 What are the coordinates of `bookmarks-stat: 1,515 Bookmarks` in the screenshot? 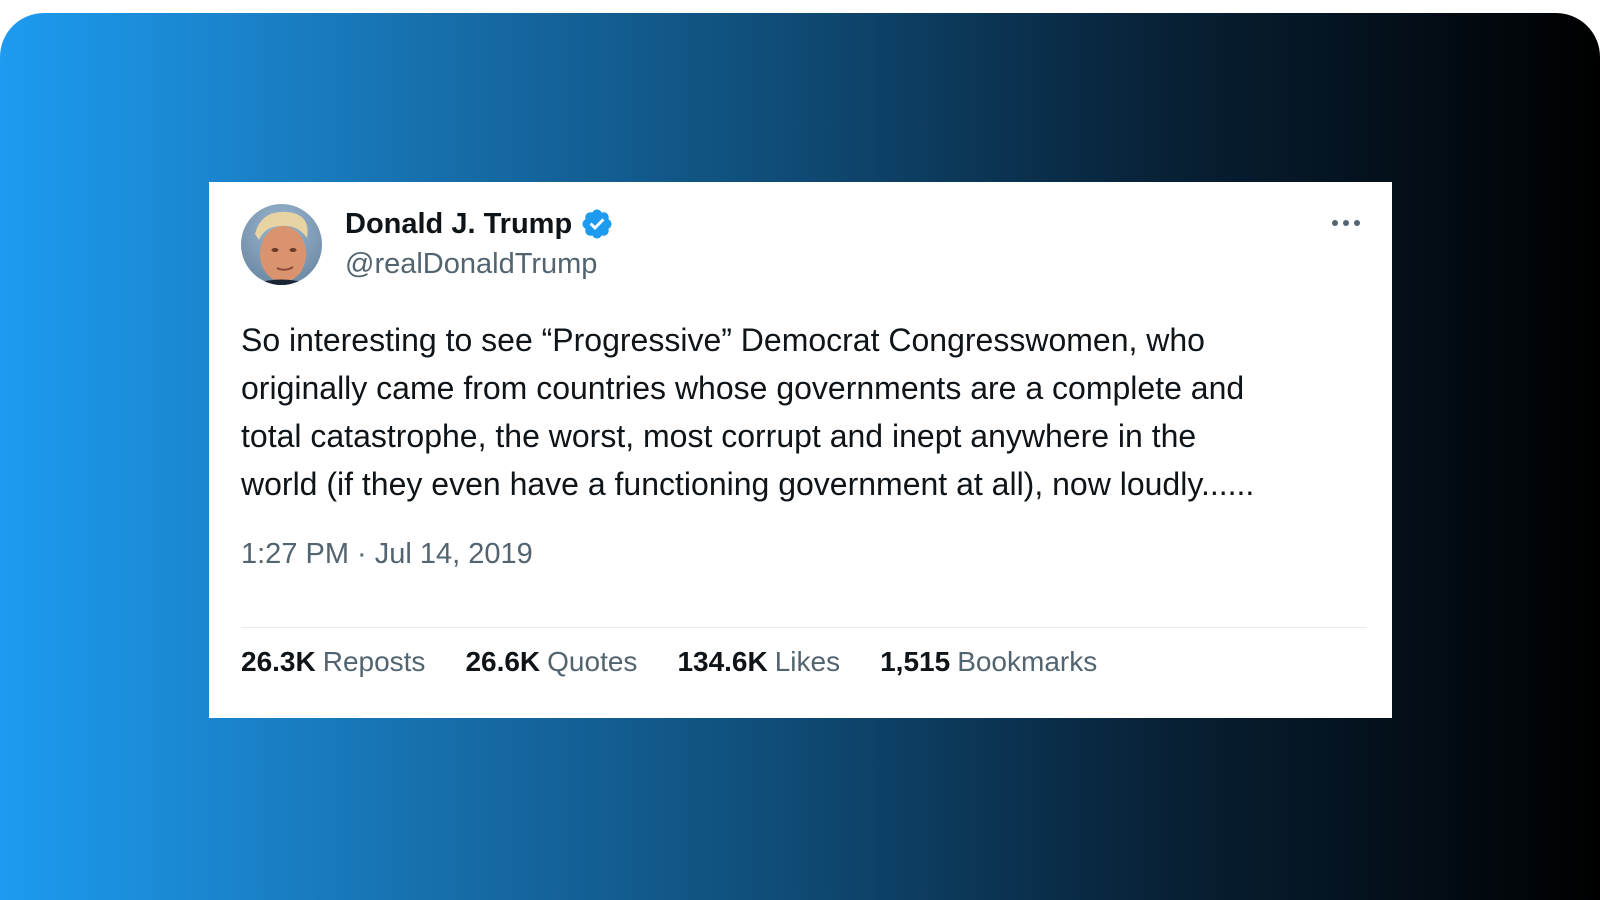 It's located at (988, 662).